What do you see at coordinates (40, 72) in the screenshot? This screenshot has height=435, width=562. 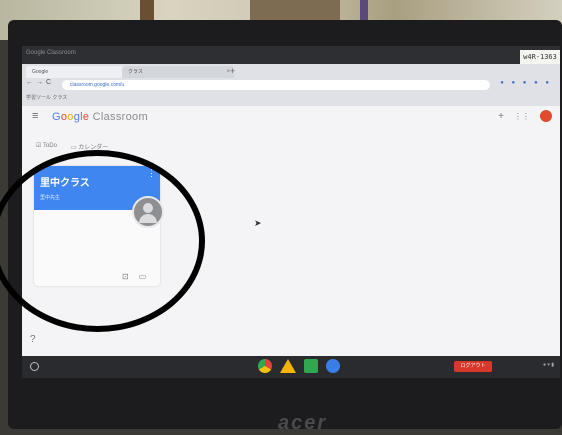 I see `tab-label: Google` at bounding box center [40, 72].